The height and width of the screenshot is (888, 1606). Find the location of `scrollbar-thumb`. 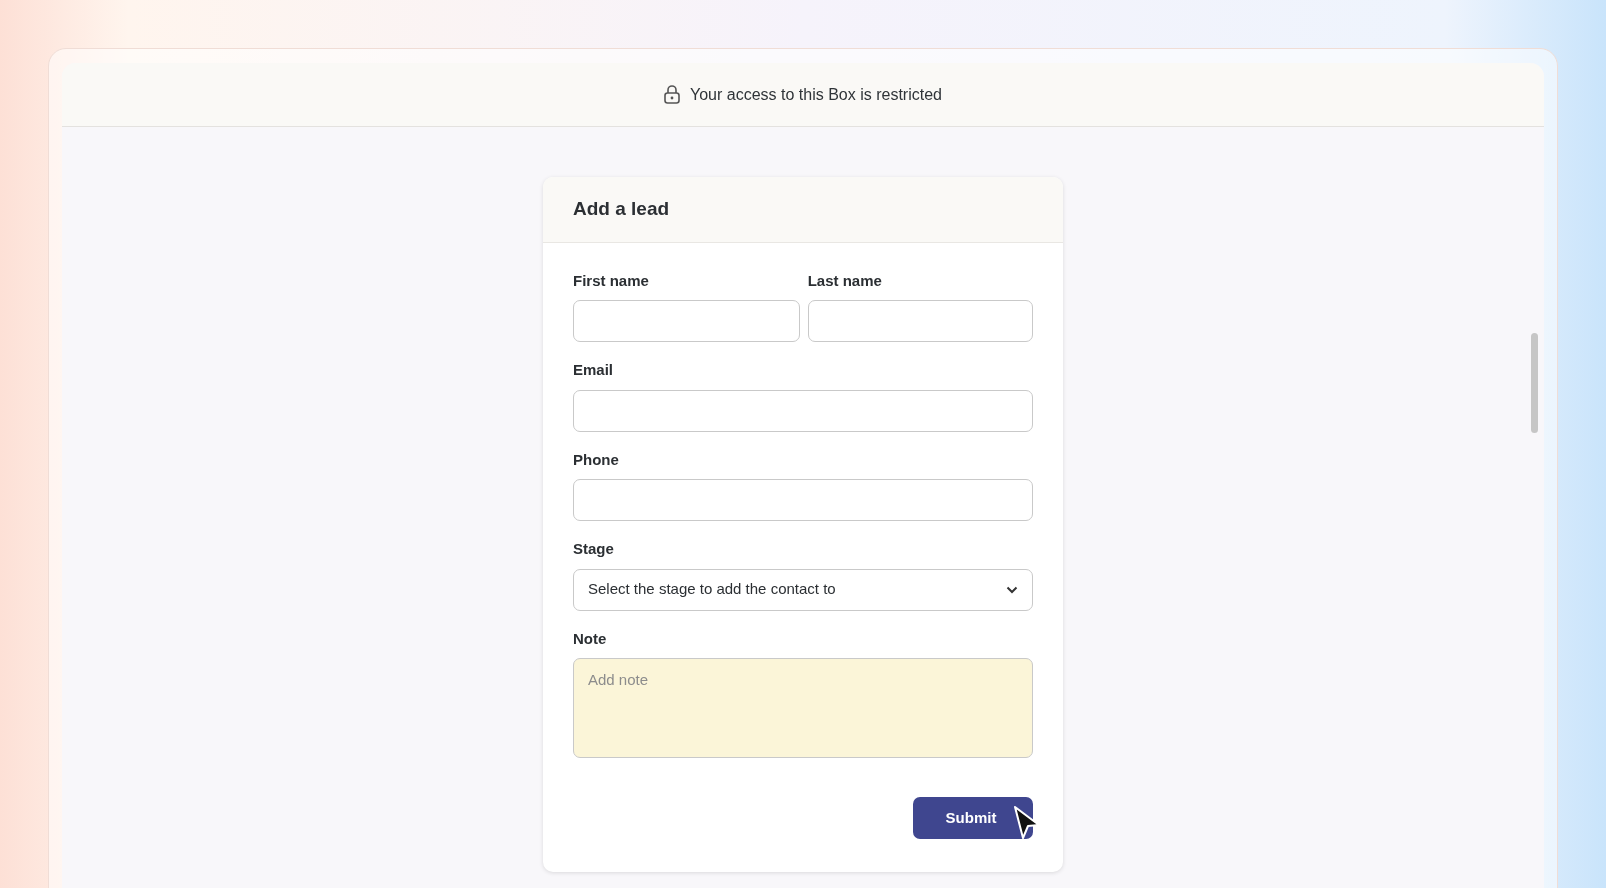

scrollbar-thumb is located at coordinates (1534, 383).